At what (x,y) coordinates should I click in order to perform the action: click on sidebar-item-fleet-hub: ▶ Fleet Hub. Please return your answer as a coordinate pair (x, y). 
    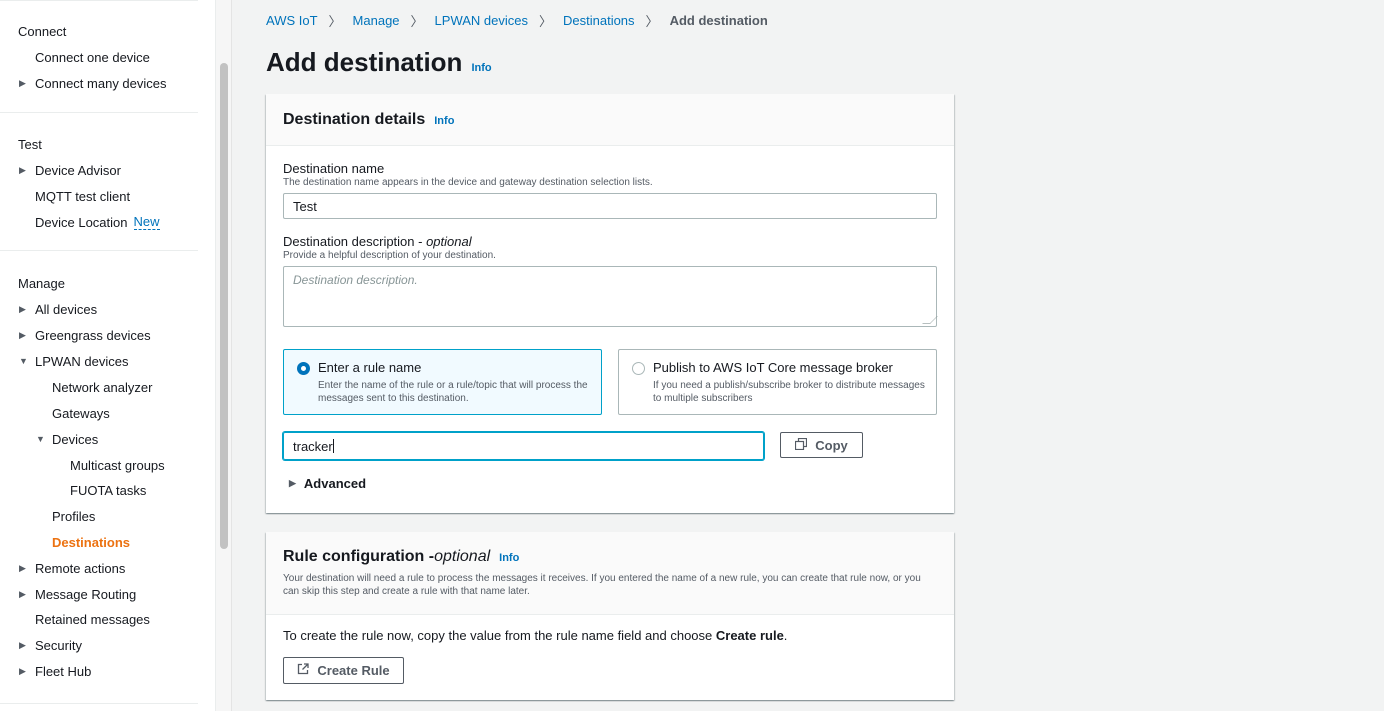
    Looking at the image, I should click on (55, 671).